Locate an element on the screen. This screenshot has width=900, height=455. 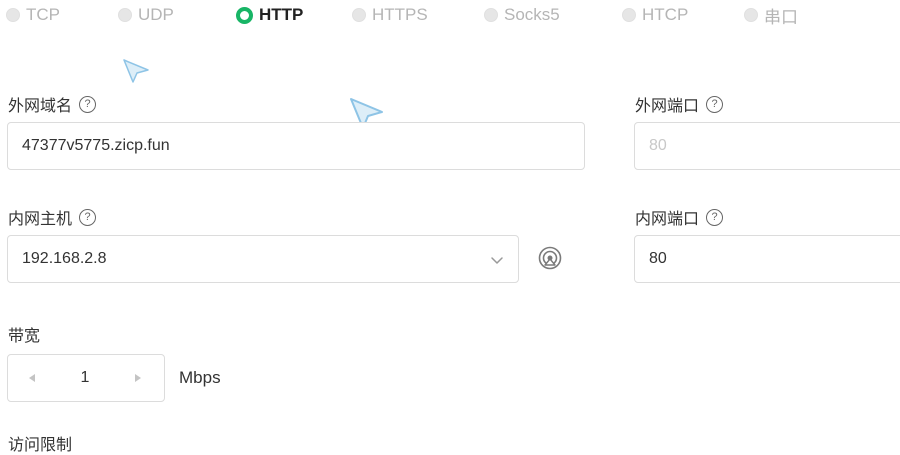
bandwidth-stepper: 1 is located at coordinates (86, 378).